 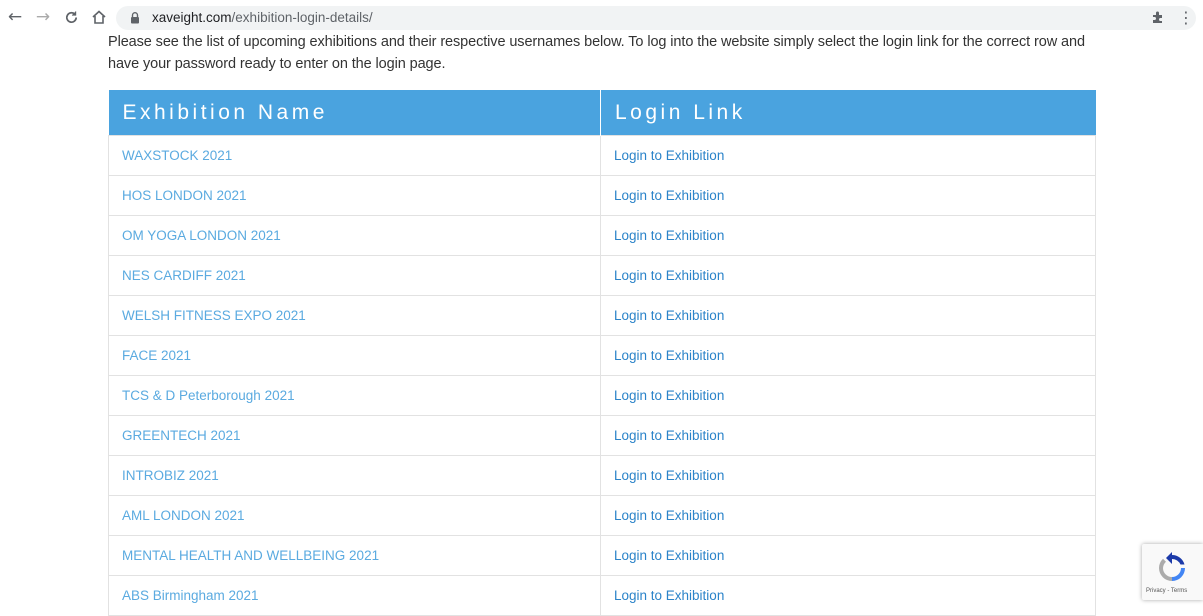 What do you see at coordinates (354, 275) in the screenshot?
I see `exhibition-name-cell: NES CARDIFF 2021` at bounding box center [354, 275].